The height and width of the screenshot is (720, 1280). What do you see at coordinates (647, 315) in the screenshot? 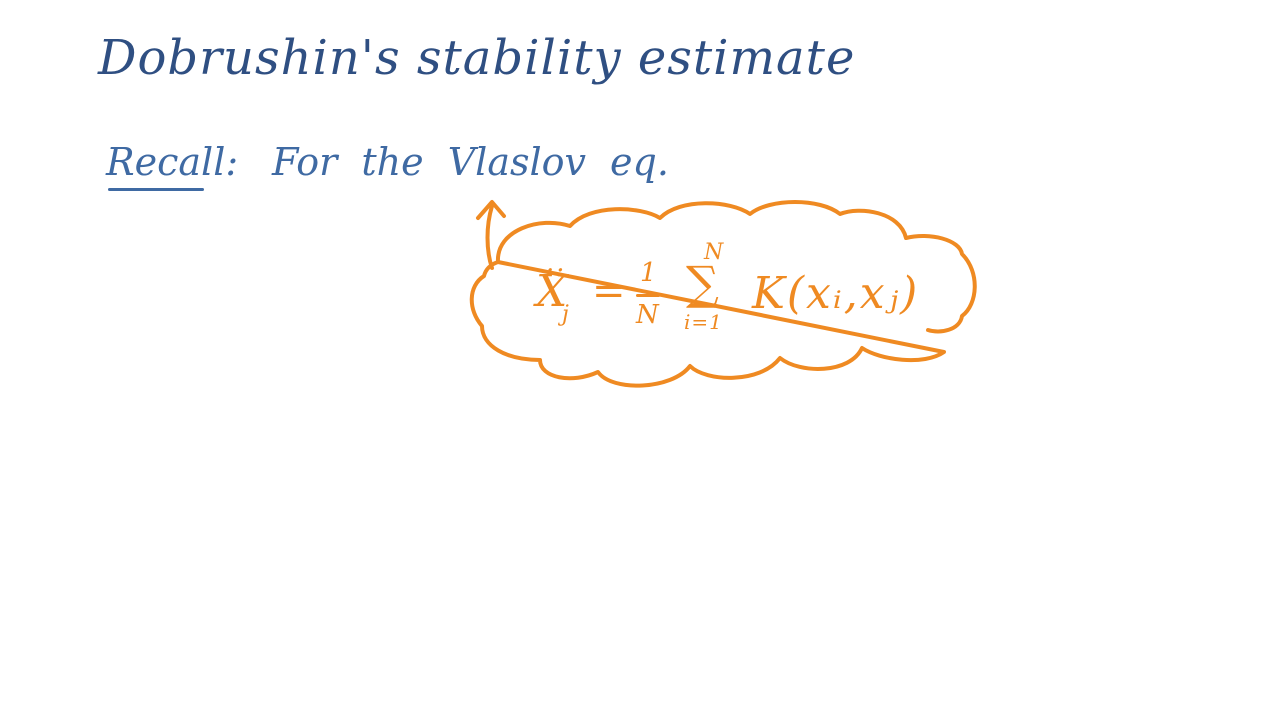
I see `formula-fraction-denominator: N` at bounding box center [647, 315].